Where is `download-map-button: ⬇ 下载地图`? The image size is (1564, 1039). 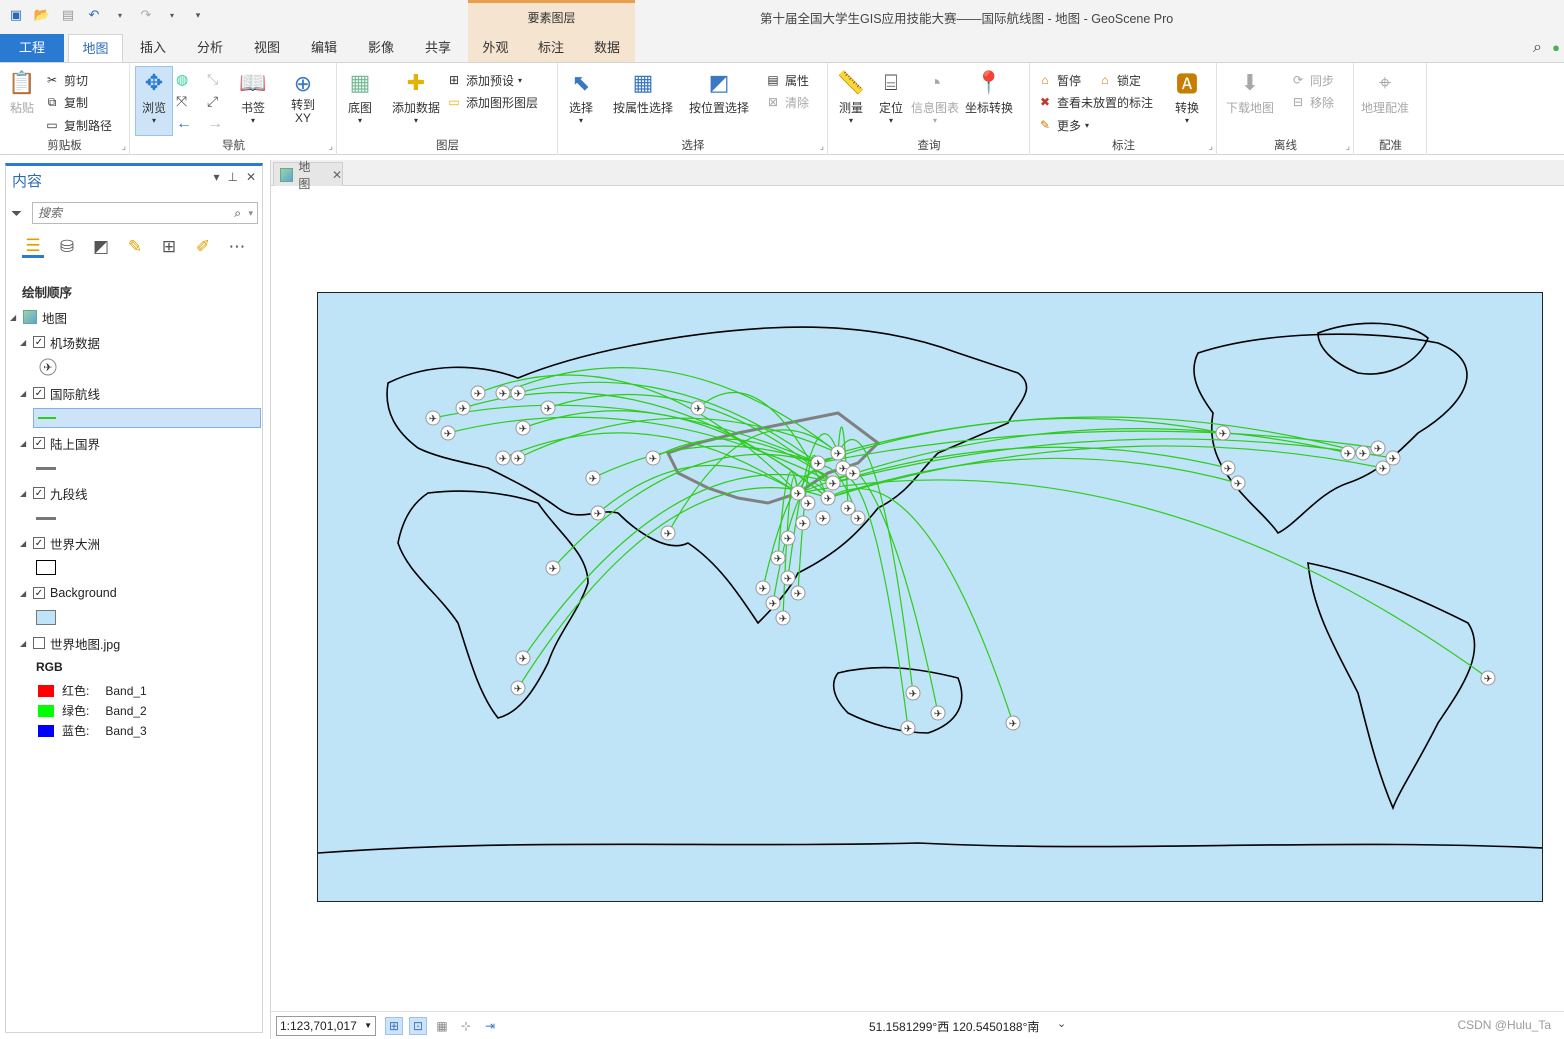 download-map-button: ⬇ 下载地图 is located at coordinates (1250, 91).